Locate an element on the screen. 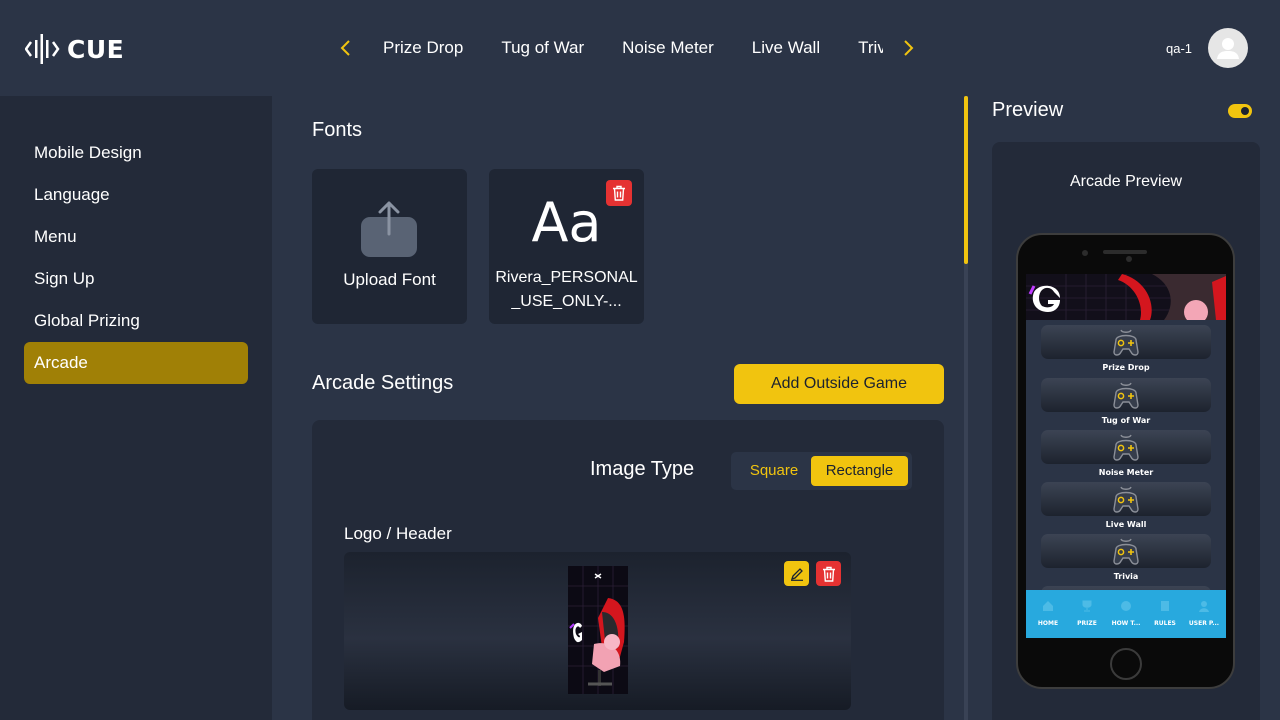  image-type-label: Image Type is located at coordinates (642, 469).